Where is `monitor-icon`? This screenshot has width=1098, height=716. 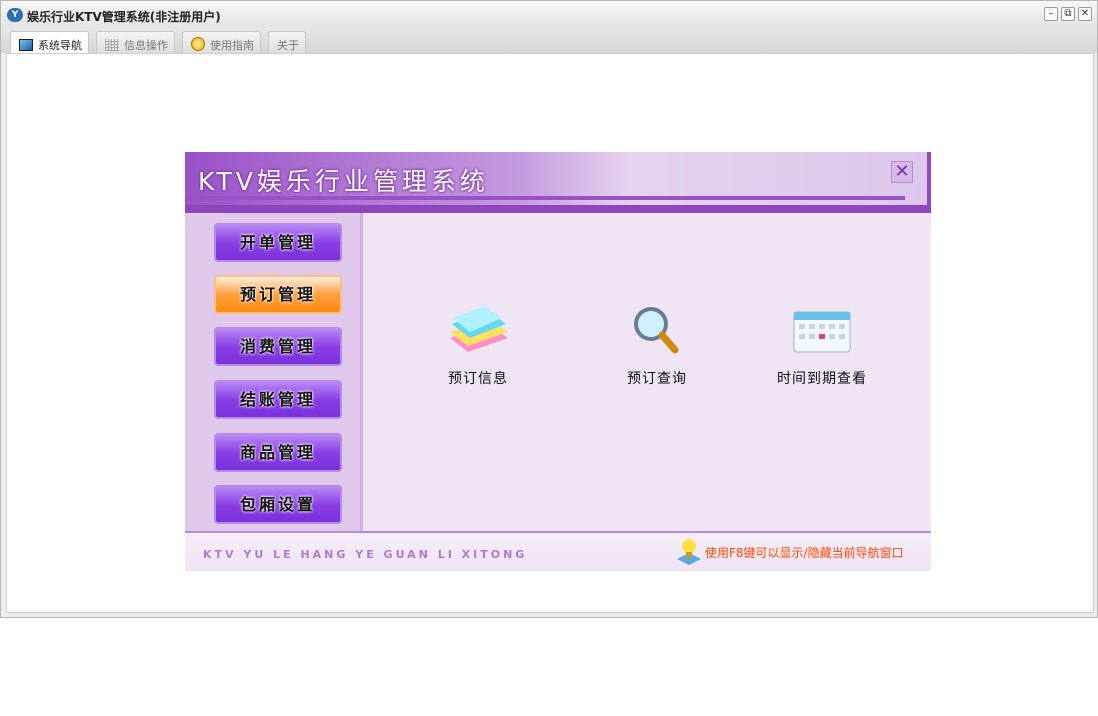 monitor-icon is located at coordinates (26, 45).